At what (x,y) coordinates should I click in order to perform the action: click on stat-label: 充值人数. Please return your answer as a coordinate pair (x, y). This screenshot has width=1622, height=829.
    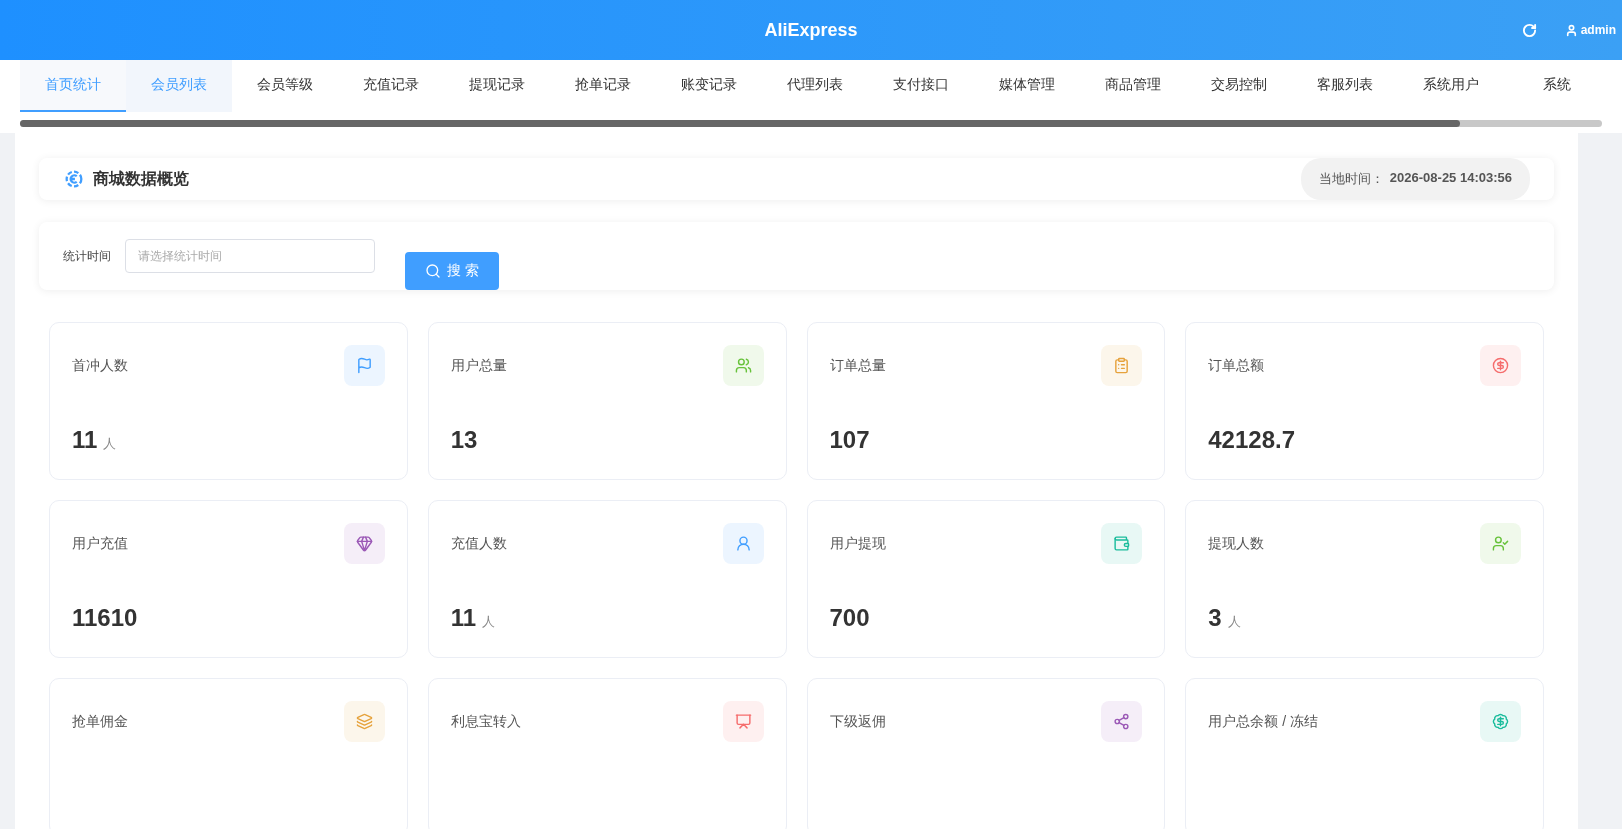
    Looking at the image, I should click on (478, 543).